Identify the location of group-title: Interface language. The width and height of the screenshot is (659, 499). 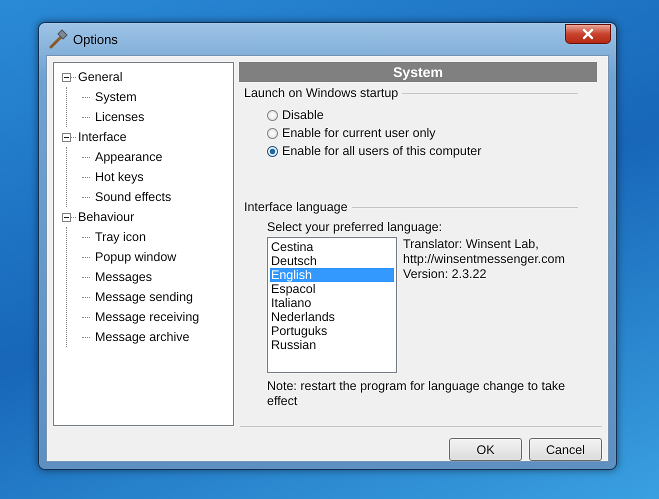
(296, 207).